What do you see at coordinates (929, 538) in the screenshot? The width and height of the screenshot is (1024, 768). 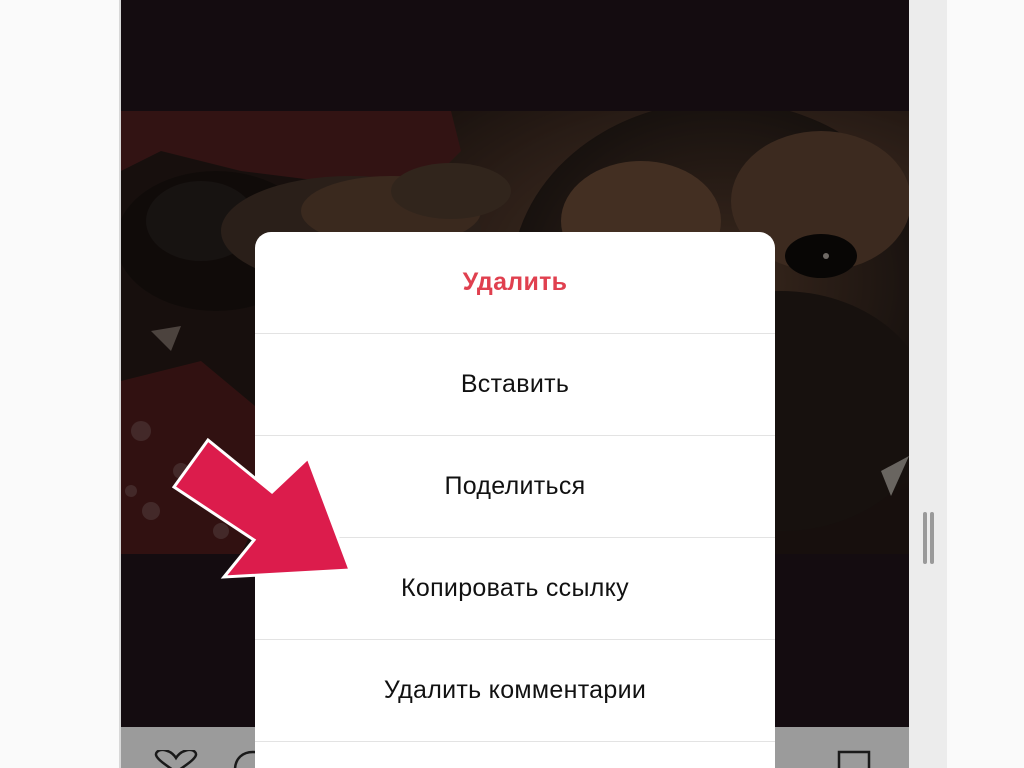 I see `scrollbar-handle` at bounding box center [929, 538].